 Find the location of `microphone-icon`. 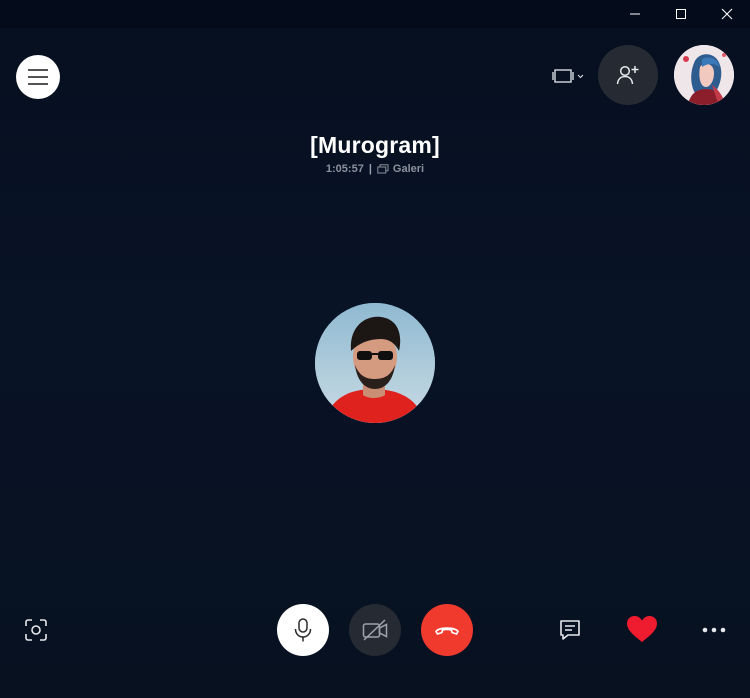

microphone-icon is located at coordinates (303, 630).